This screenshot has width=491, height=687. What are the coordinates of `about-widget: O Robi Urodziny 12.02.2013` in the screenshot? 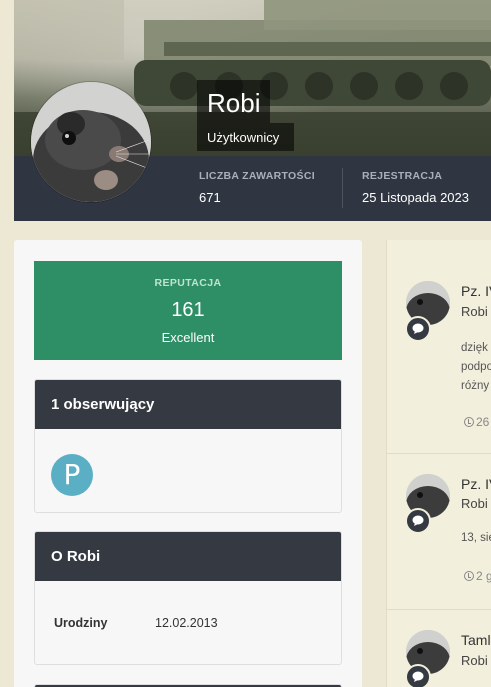 It's located at (188, 598).